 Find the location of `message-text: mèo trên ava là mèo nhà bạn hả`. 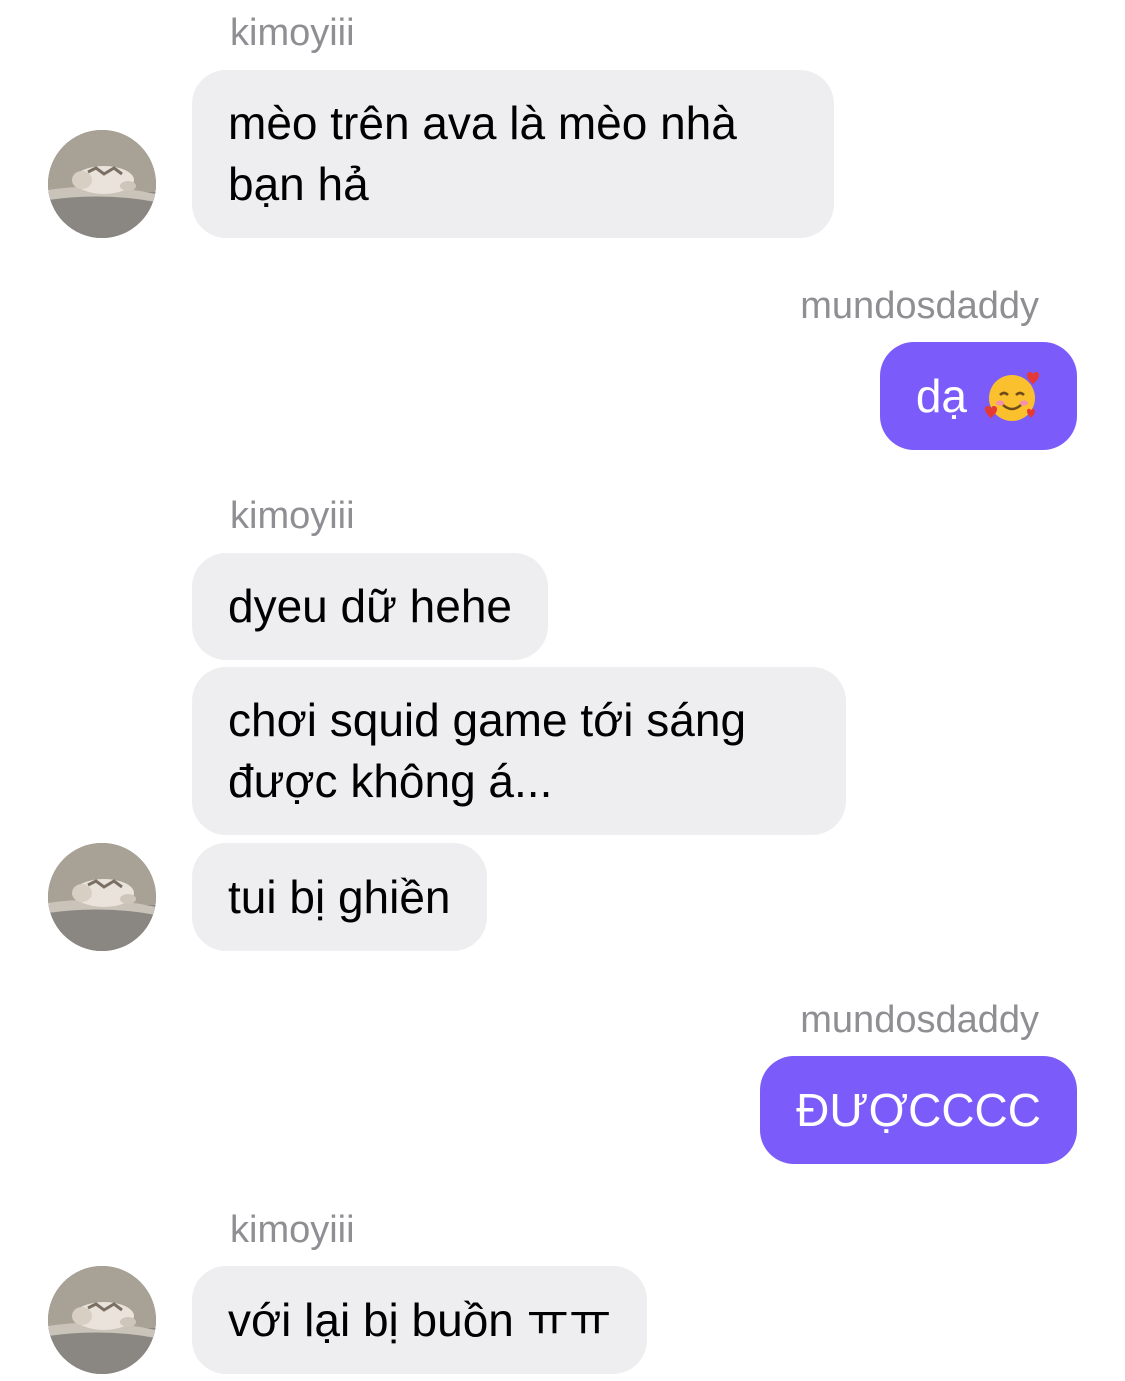

message-text: mèo trên ava là mèo nhà bạn hả is located at coordinates (482, 153).